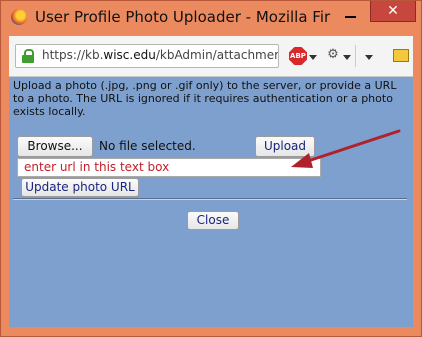 The image size is (422, 337). What do you see at coordinates (298, 56) in the screenshot?
I see `adblock-plus-icon: ABP` at bounding box center [298, 56].